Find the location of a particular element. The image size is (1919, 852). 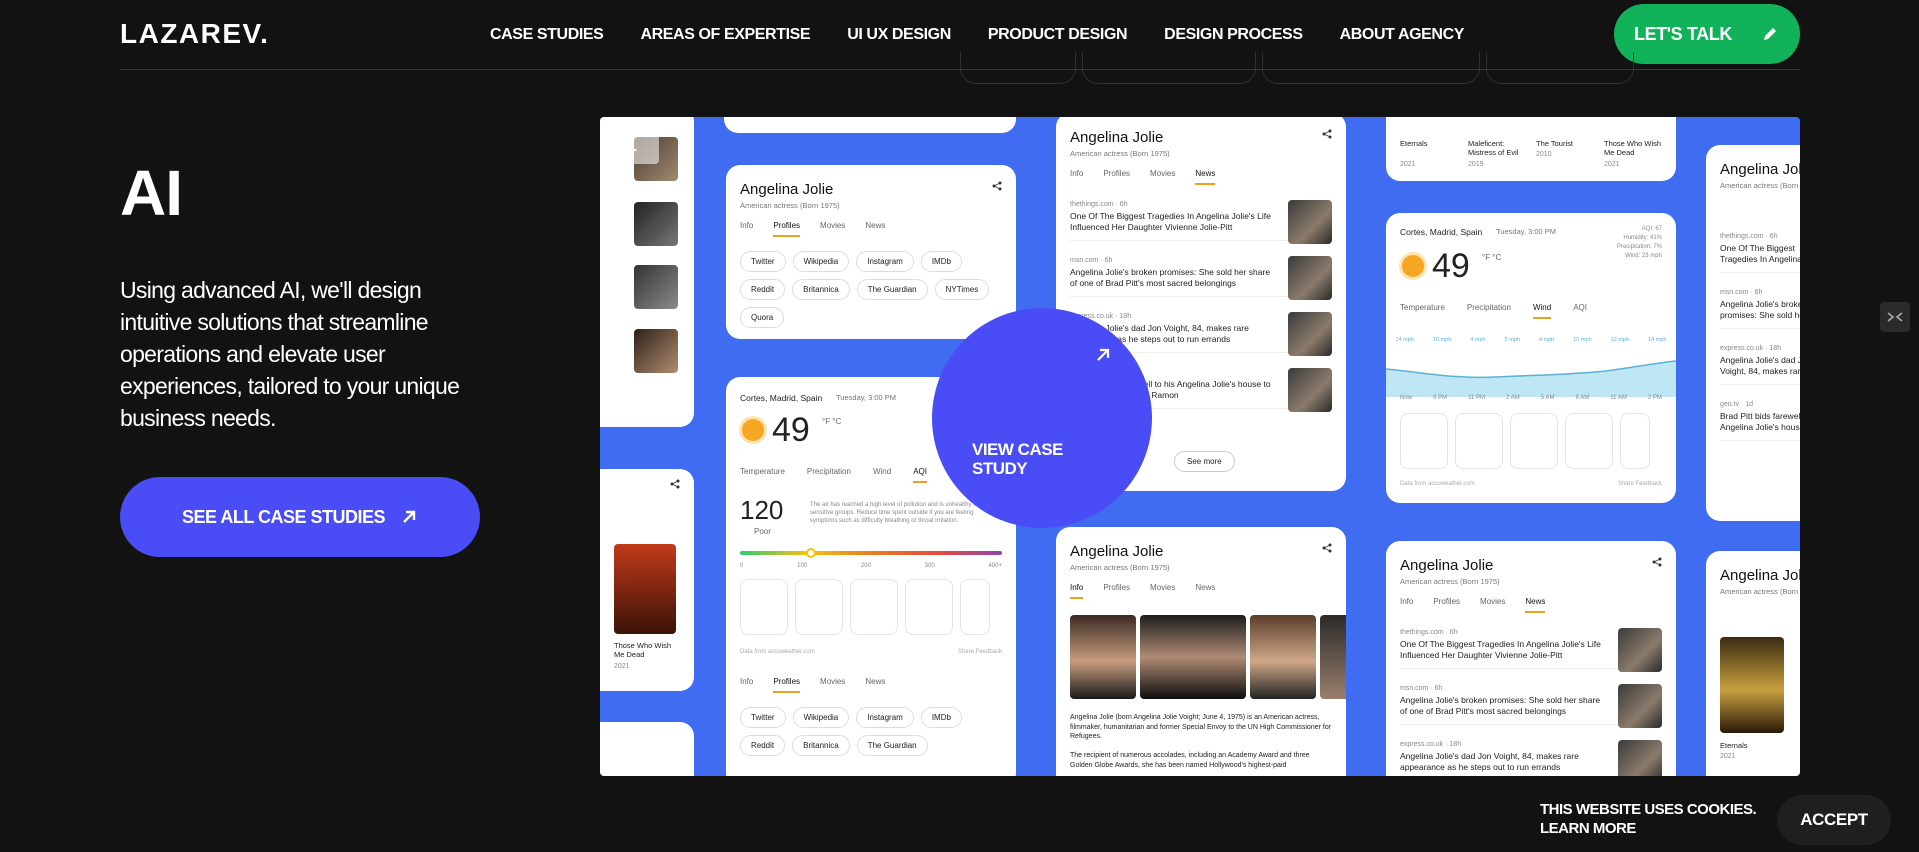

news-source: thethings.com · 6h is located at coordinates (1749, 236).